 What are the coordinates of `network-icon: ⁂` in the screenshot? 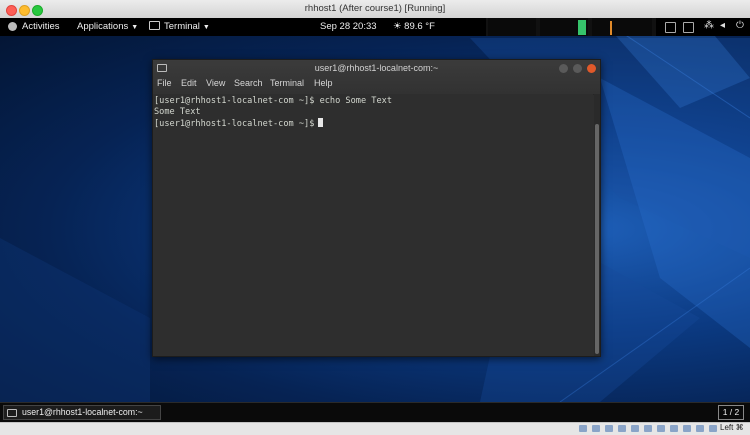 It's located at (709, 25).